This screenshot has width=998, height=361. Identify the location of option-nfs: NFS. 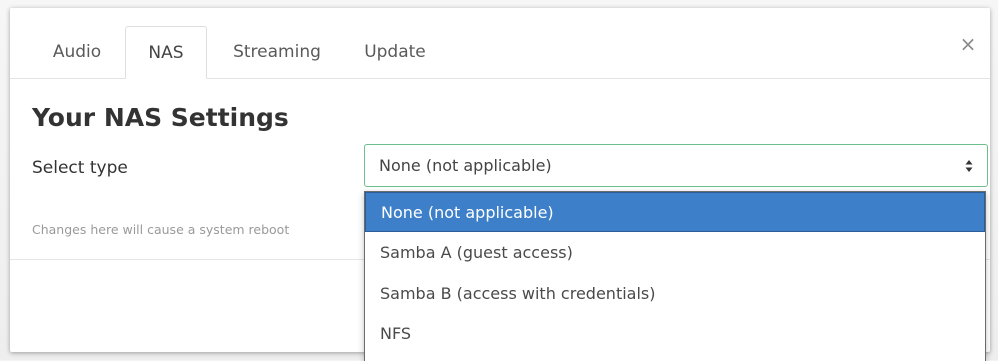
(675, 334).